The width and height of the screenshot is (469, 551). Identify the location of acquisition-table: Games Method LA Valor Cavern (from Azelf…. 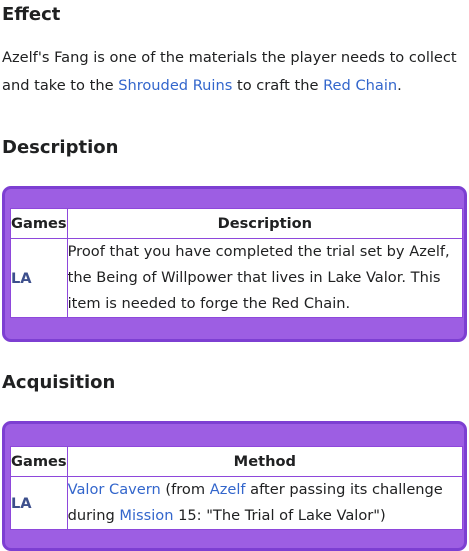
(237, 488).